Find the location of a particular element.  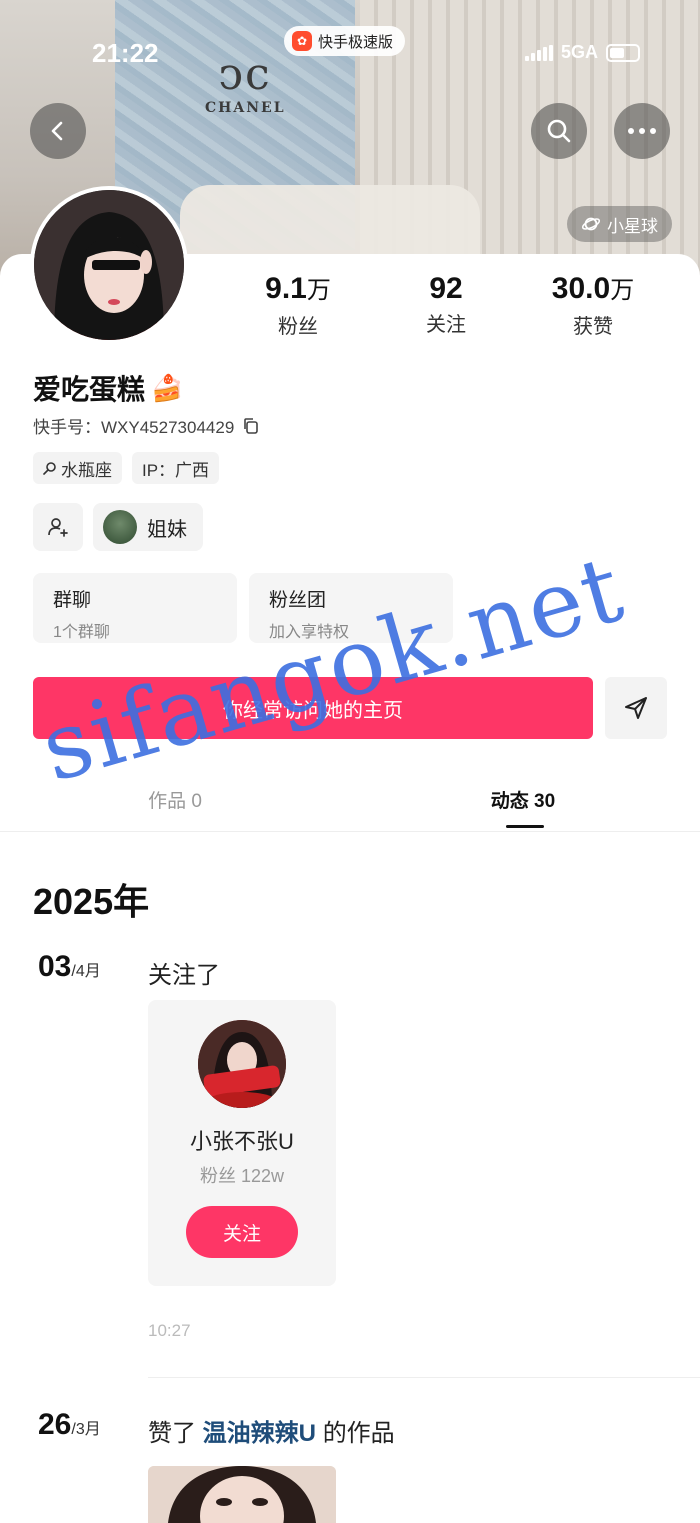

app-badge: ✿ 快手极速版 is located at coordinates (345, 41).